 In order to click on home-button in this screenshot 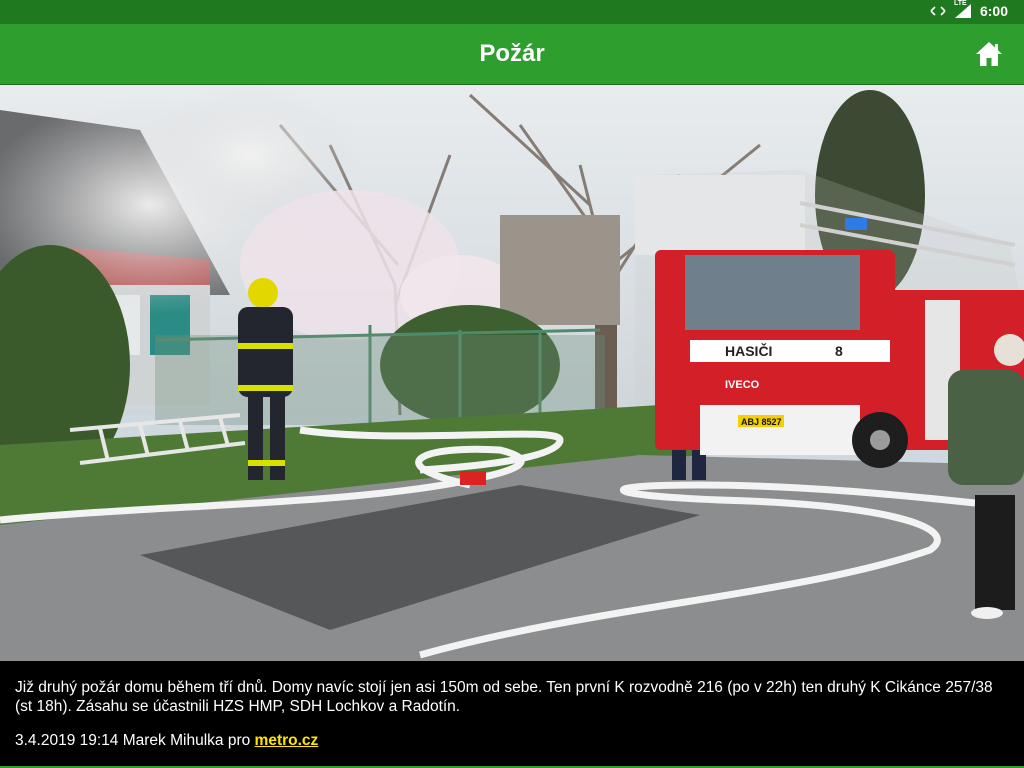, I will do `click(989, 54)`.